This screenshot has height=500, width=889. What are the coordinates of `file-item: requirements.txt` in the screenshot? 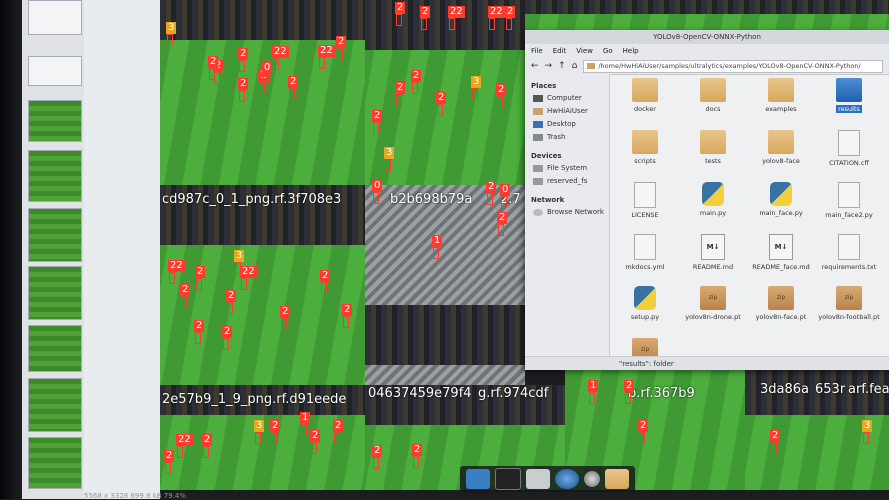 It's located at (849, 252).